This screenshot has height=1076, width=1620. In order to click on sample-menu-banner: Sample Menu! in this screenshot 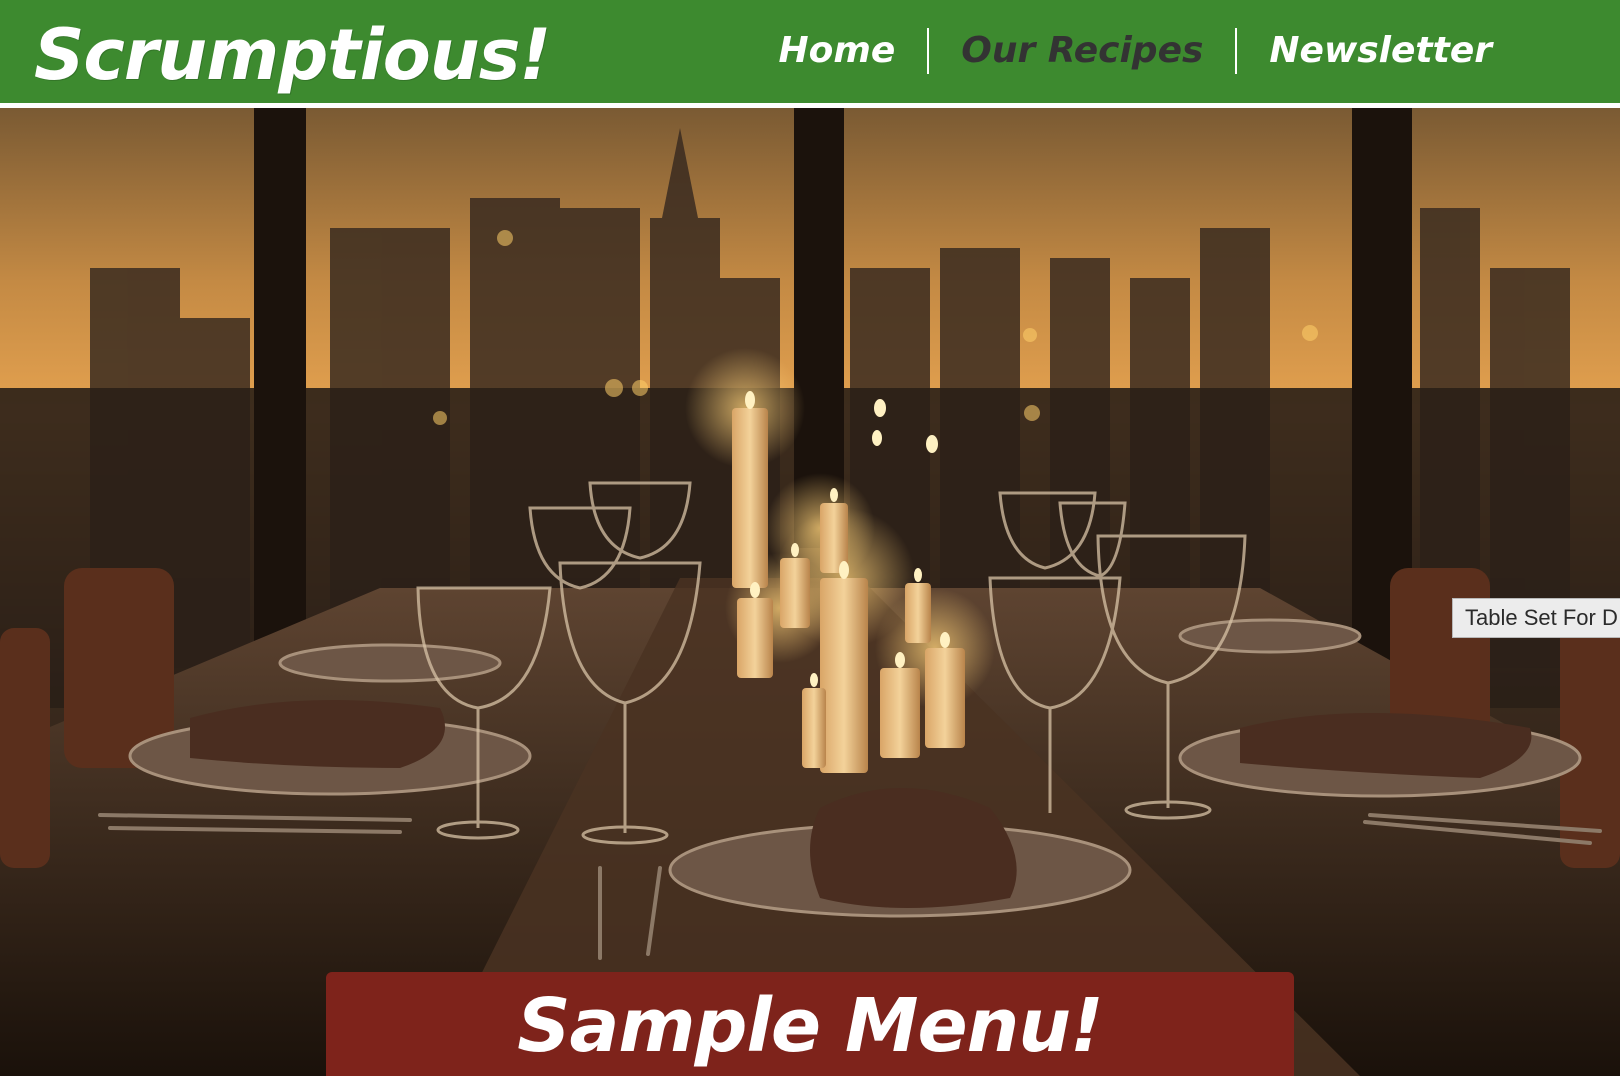, I will do `click(810, 1024)`.